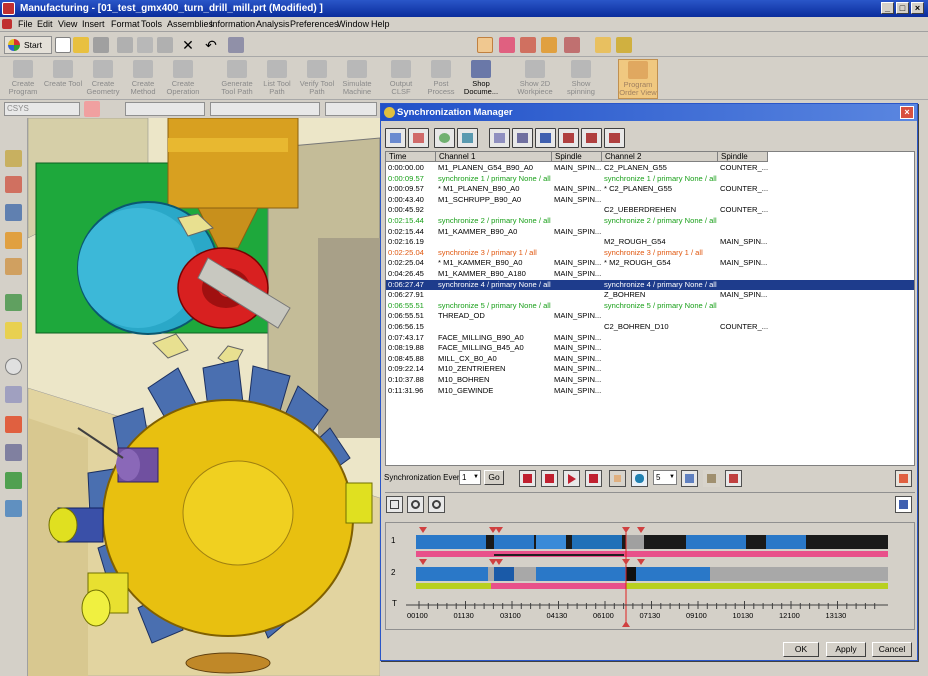 The width and height of the screenshot is (928, 676). Describe the element at coordinates (485, 45) in the screenshot. I see `select-filter-icon` at that location.